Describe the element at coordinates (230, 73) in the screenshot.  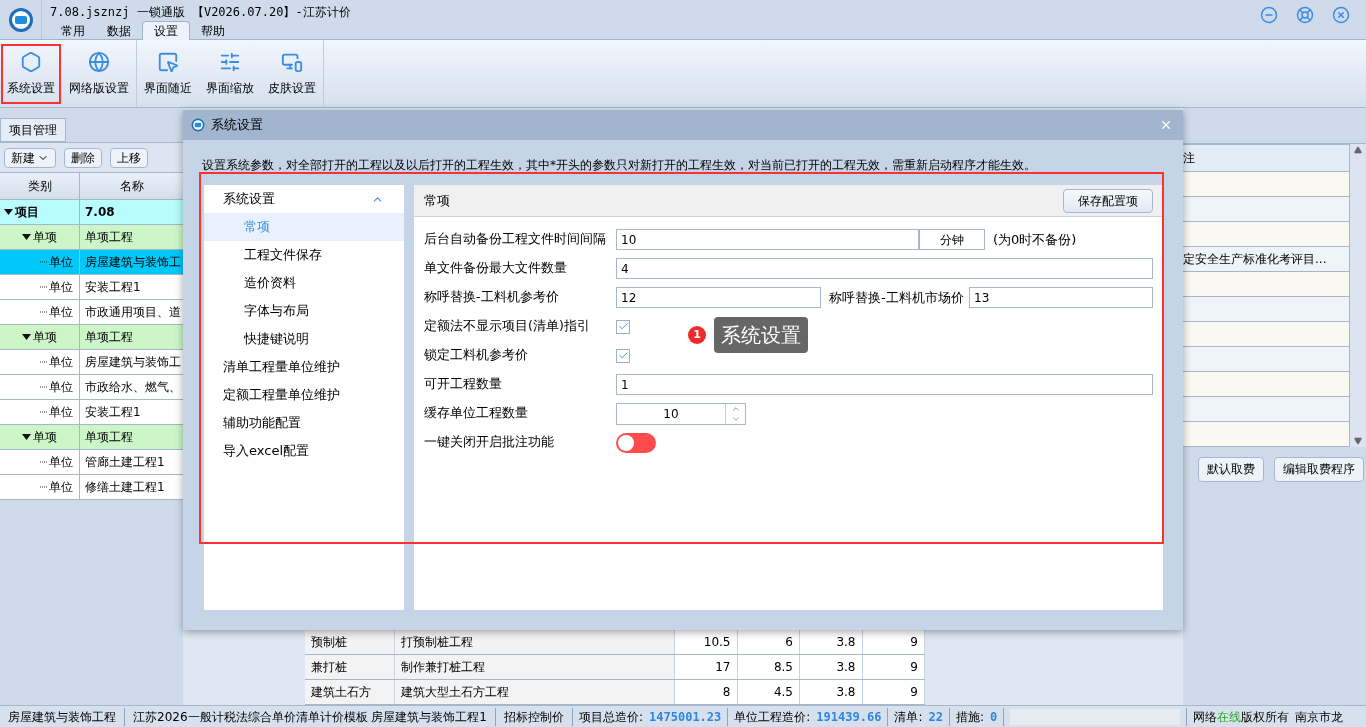
I see `ribbon-button: 界面缩放` at that location.